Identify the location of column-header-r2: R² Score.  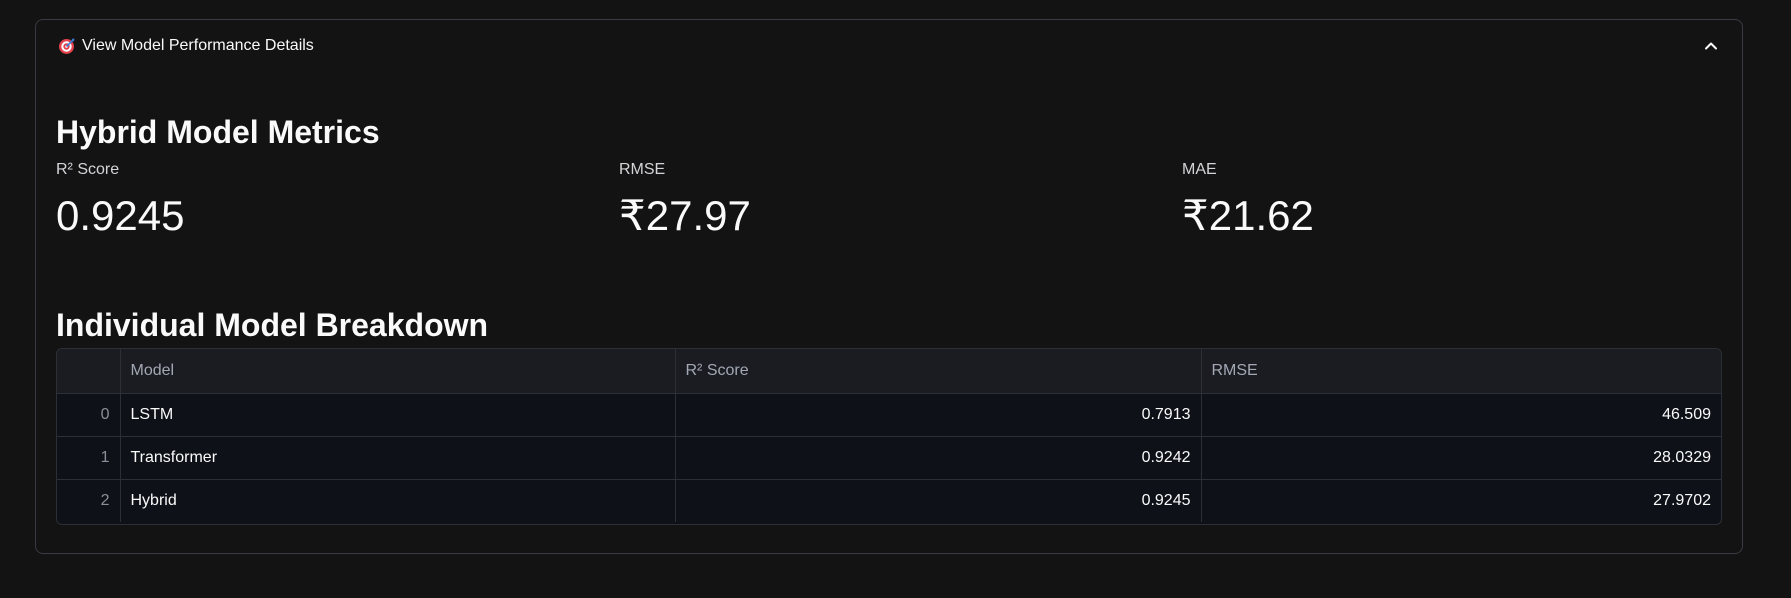
(938, 371).